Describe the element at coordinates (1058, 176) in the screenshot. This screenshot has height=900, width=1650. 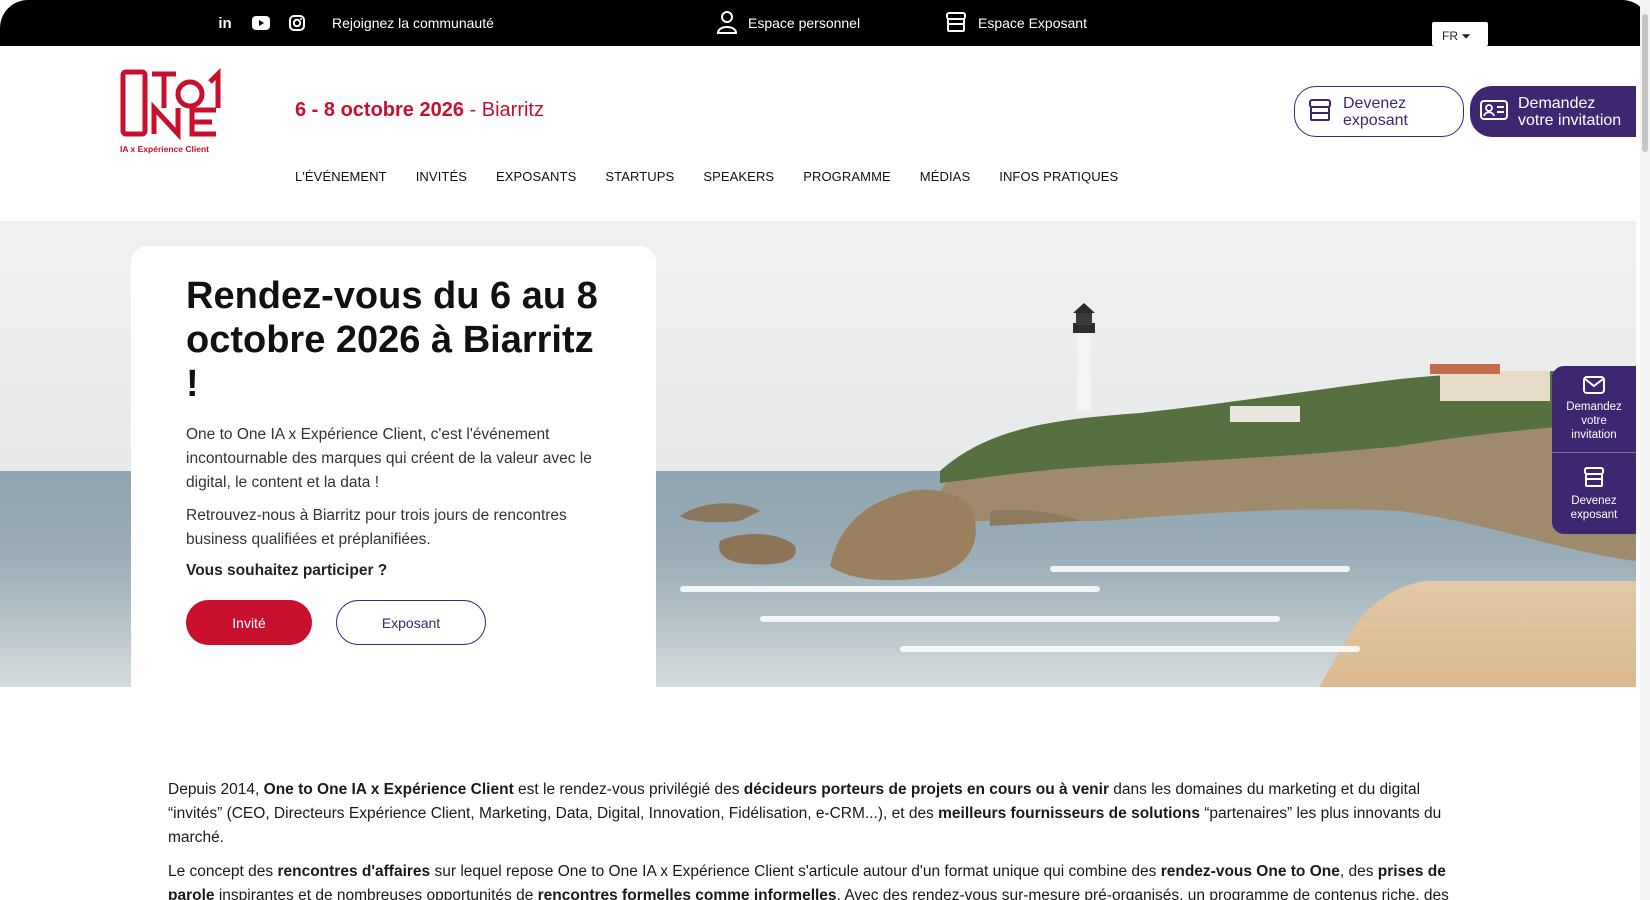
I see `nav-item-infos-pratiques: INFOS PRATIQUES` at that location.